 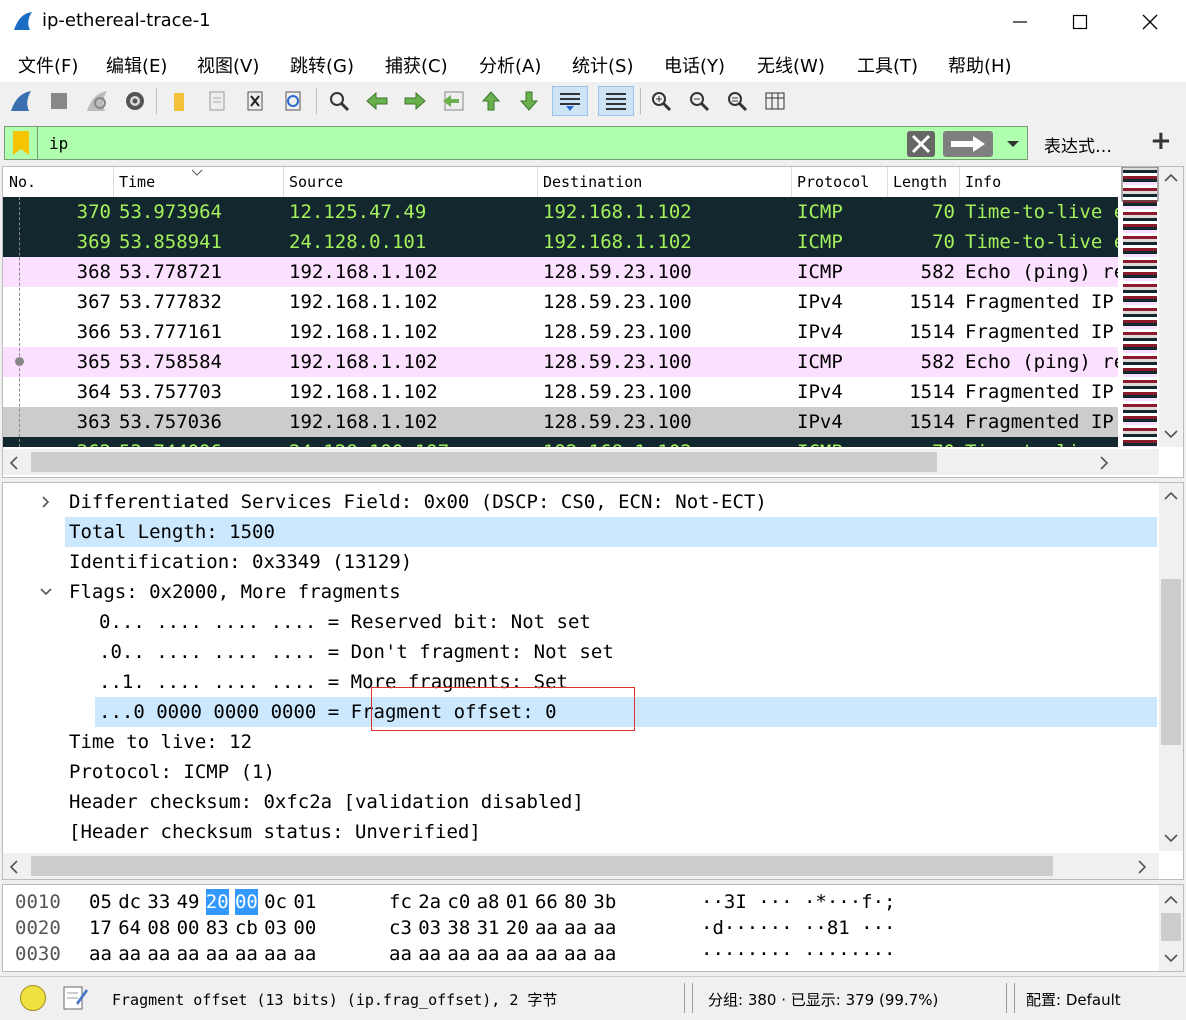 I want to click on clear-filter-button, so click(x=921, y=144).